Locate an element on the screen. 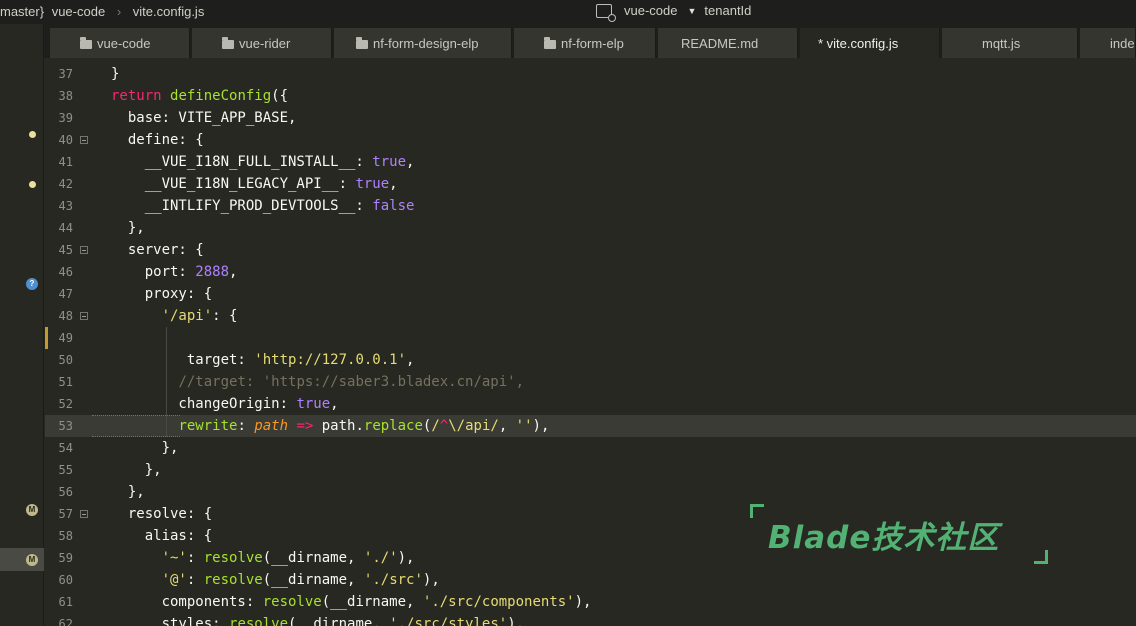 The width and height of the screenshot is (1136, 626). code-text: } is located at coordinates (115, 74).